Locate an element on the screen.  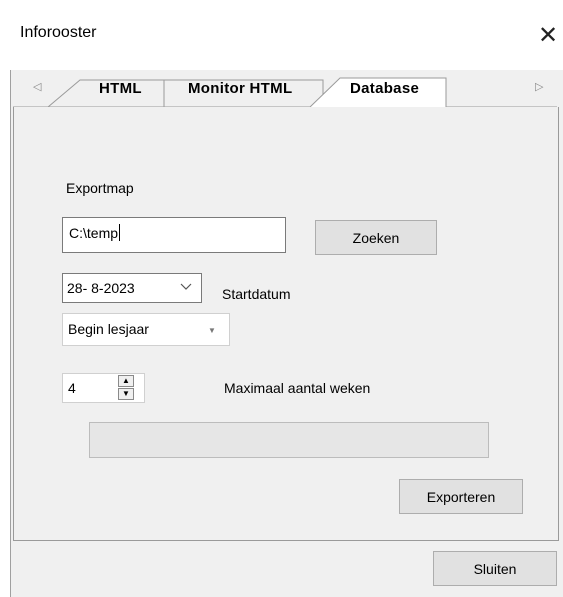
tab-monitor-html: Monitor HTML is located at coordinates (240, 88).